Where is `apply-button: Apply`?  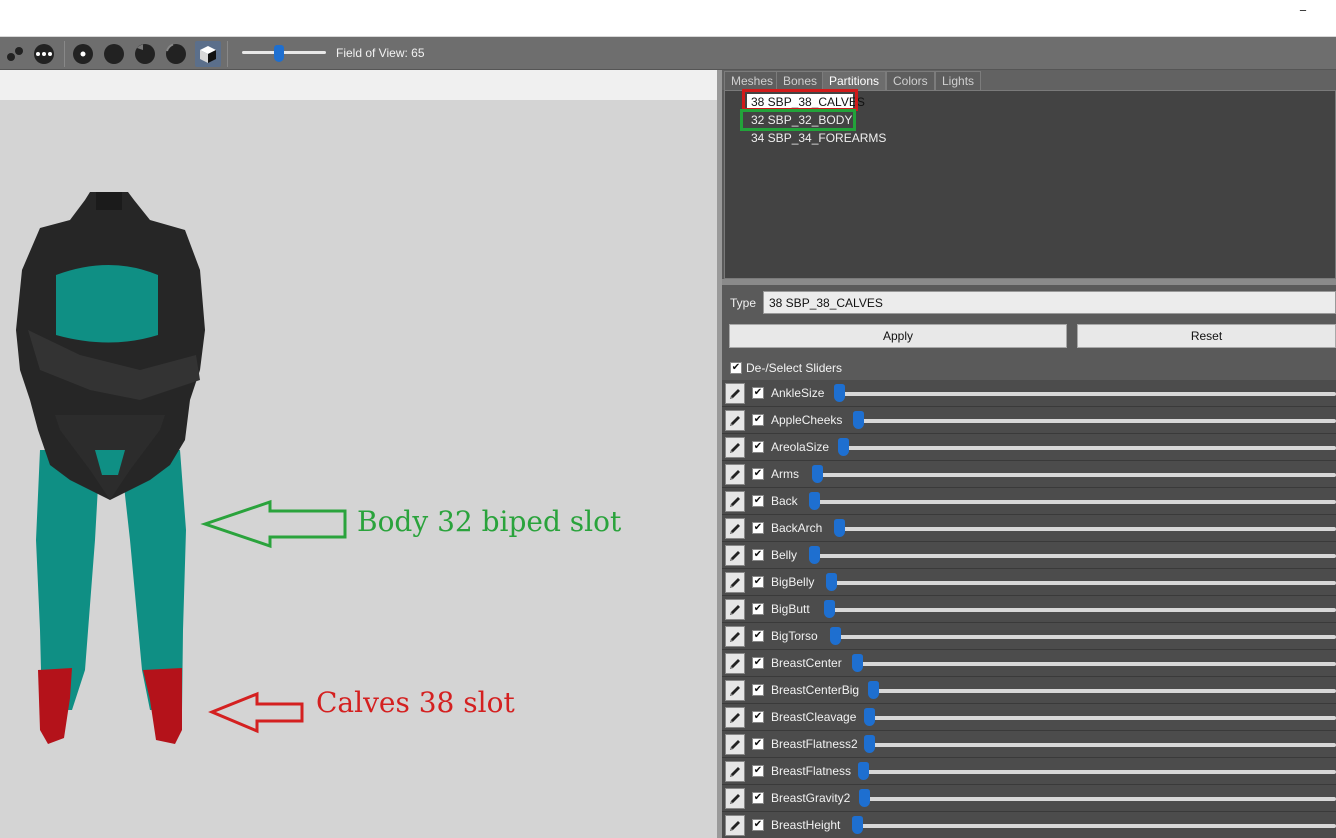
apply-button: Apply is located at coordinates (898, 336).